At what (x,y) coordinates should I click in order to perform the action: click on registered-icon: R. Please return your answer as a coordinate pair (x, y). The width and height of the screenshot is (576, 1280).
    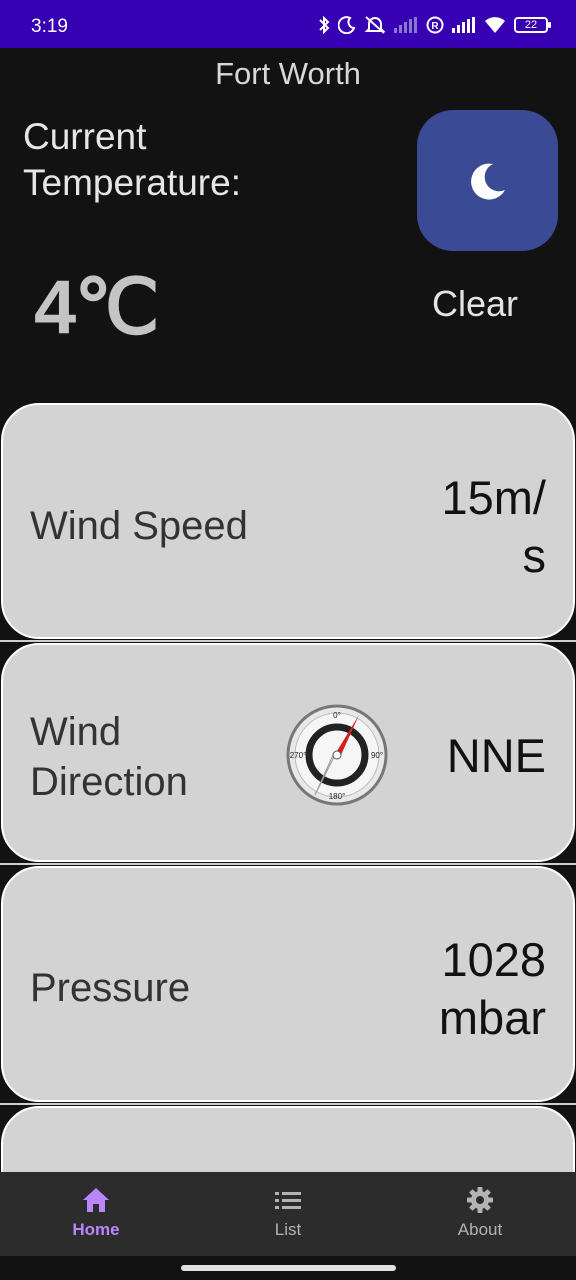
    Looking at the image, I should click on (435, 25).